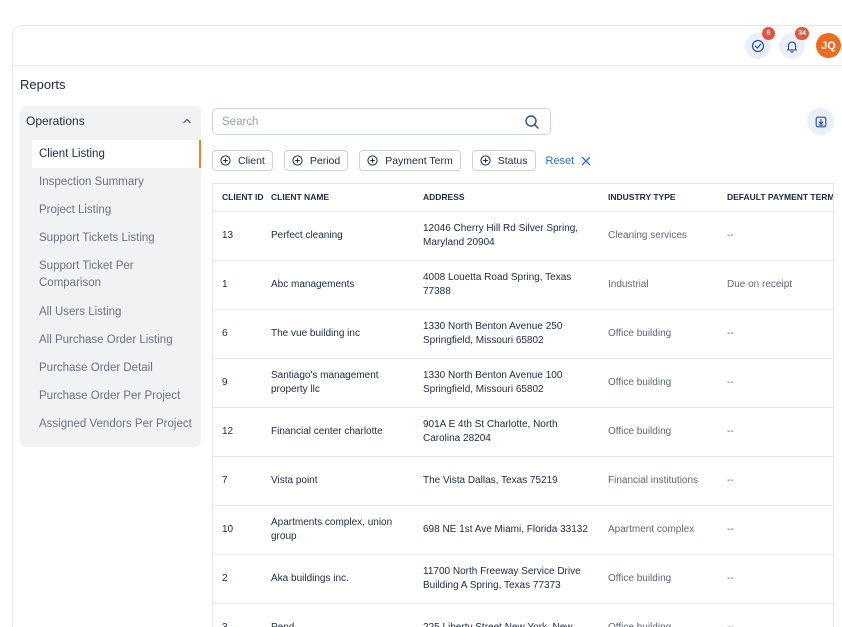 The image size is (842, 627). I want to click on address-cell: The Vista Dallas, Texas 75219, so click(506, 481).